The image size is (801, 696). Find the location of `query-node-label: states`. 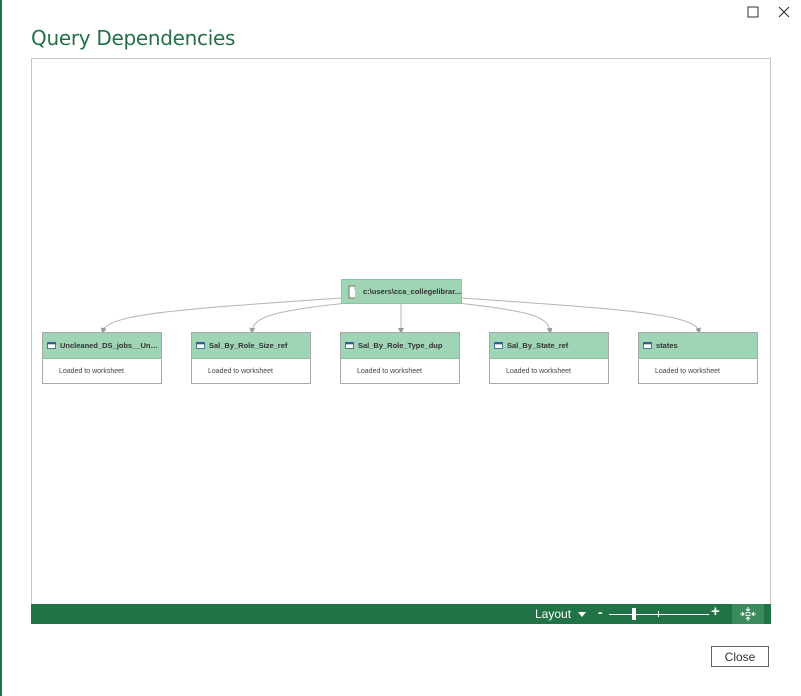

query-node-label: states is located at coordinates (667, 345).